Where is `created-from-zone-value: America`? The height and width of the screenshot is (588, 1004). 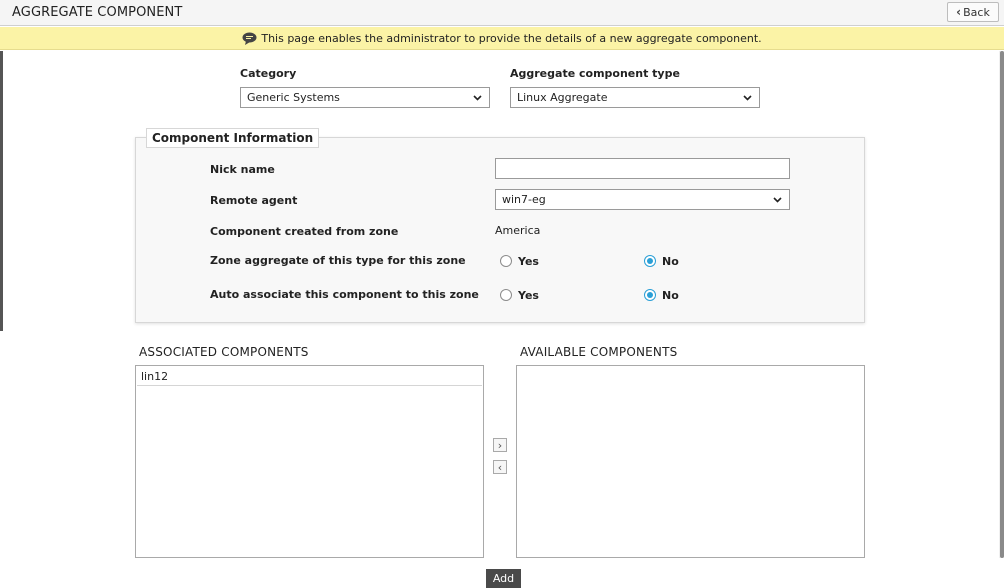
created-from-zone-value: America is located at coordinates (518, 230).